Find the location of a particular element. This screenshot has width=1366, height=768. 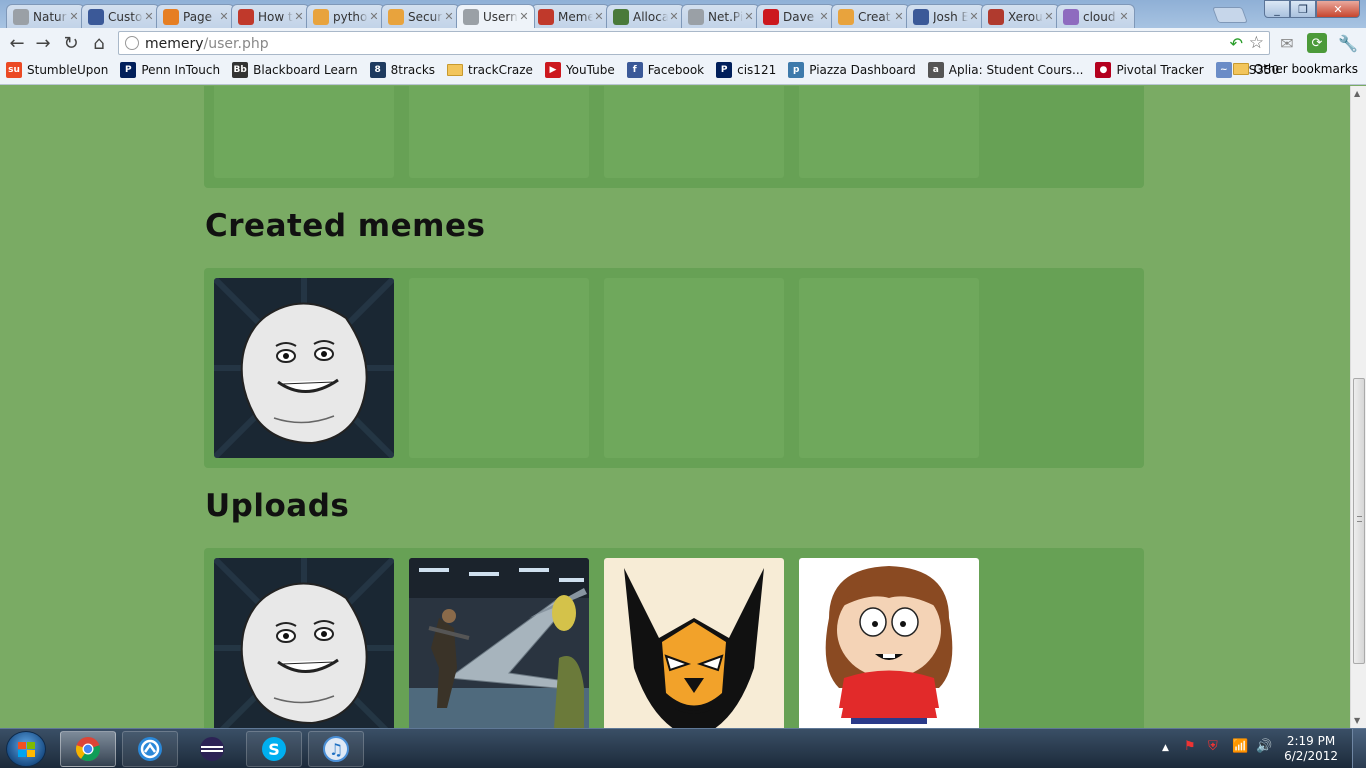

sync-app-taskbar-button is located at coordinates (150, 749).